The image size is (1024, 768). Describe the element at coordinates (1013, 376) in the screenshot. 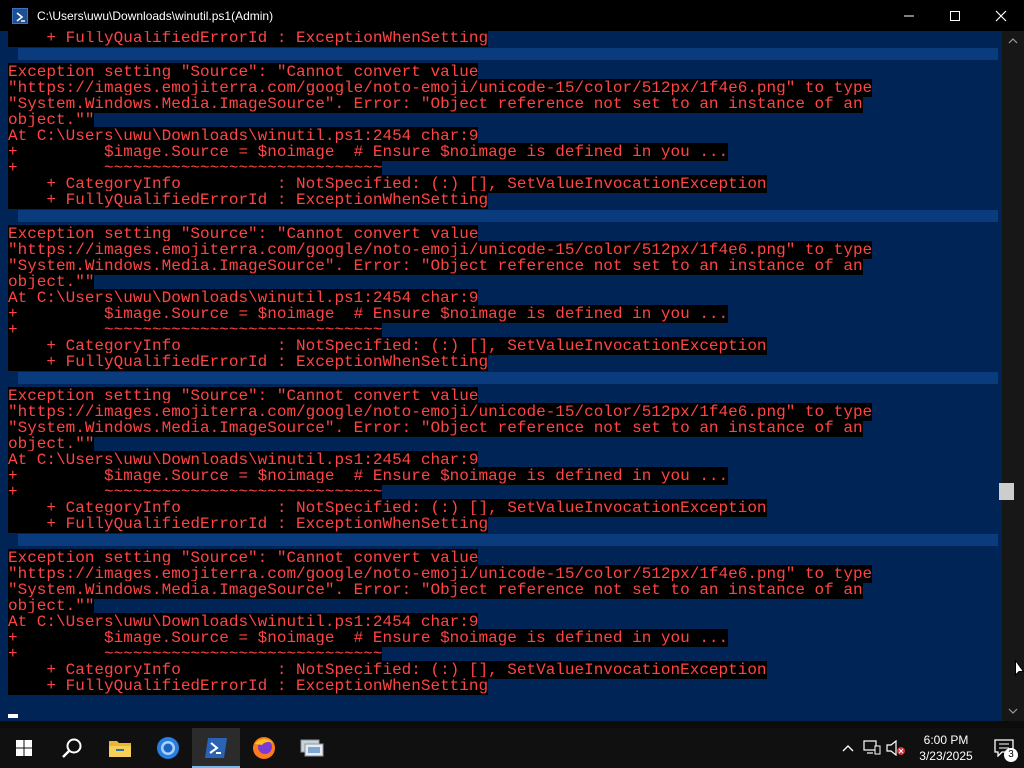

I see `vertical-scrollbar` at that location.